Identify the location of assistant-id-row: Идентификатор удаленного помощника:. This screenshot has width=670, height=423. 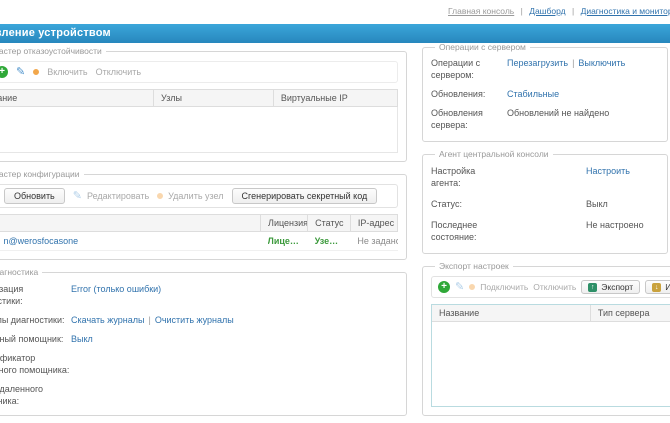
(199, 364).